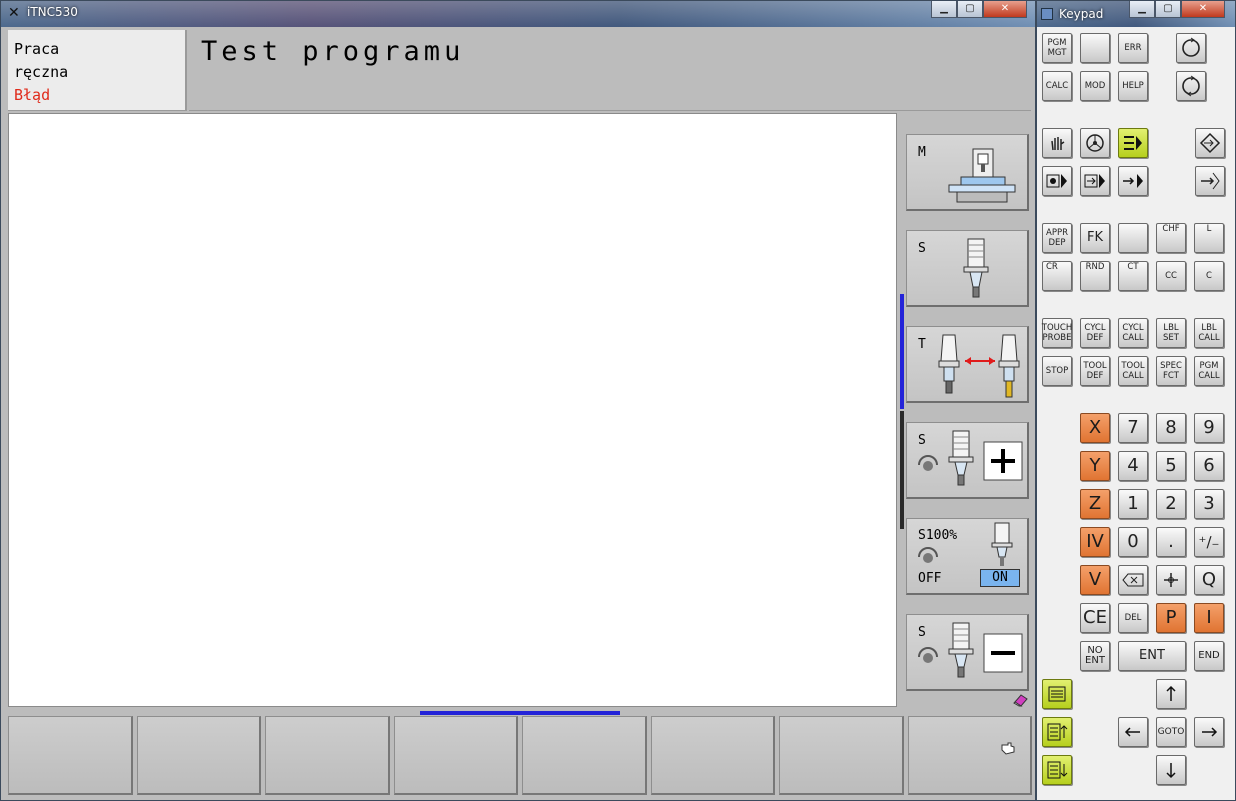 This screenshot has height=801, width=1236. Describe the element at coordinates (967, 172) in the screenshot. I see `machine-softkey-m: M` at that location.